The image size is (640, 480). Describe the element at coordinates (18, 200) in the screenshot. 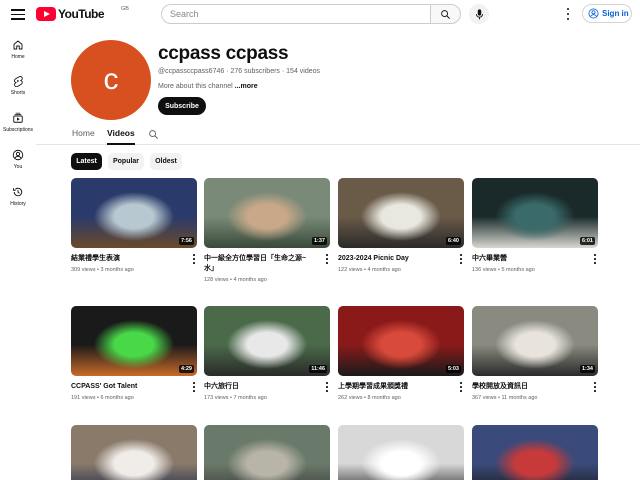

I see `sidebar-item-history: History` at that location.